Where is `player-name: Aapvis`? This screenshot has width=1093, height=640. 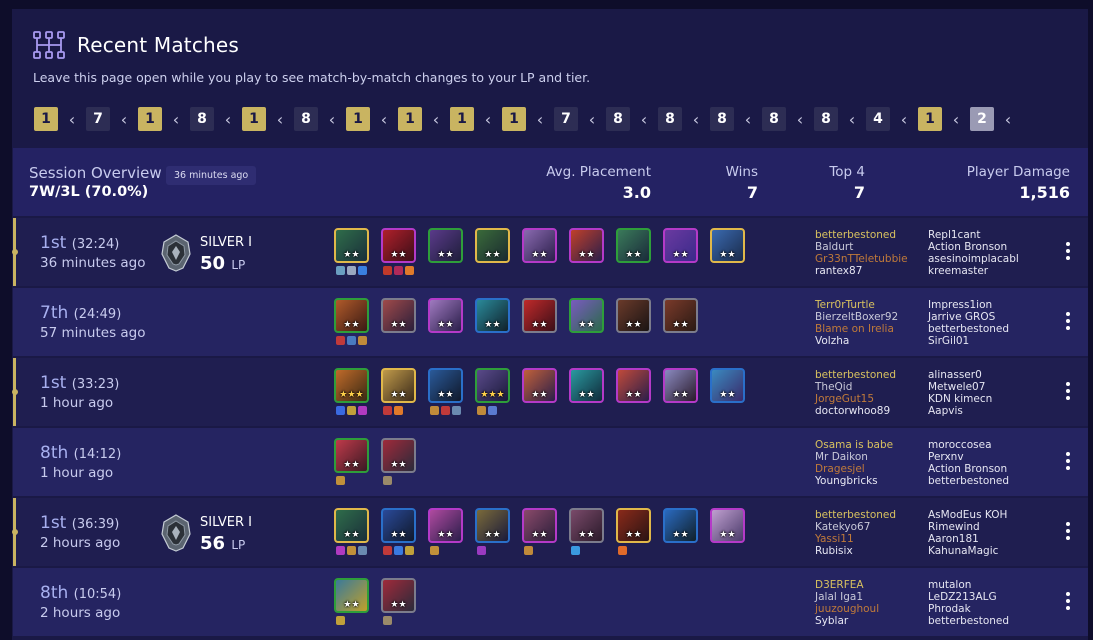 player-name: Aapvis is located at coordinates (960, 411).